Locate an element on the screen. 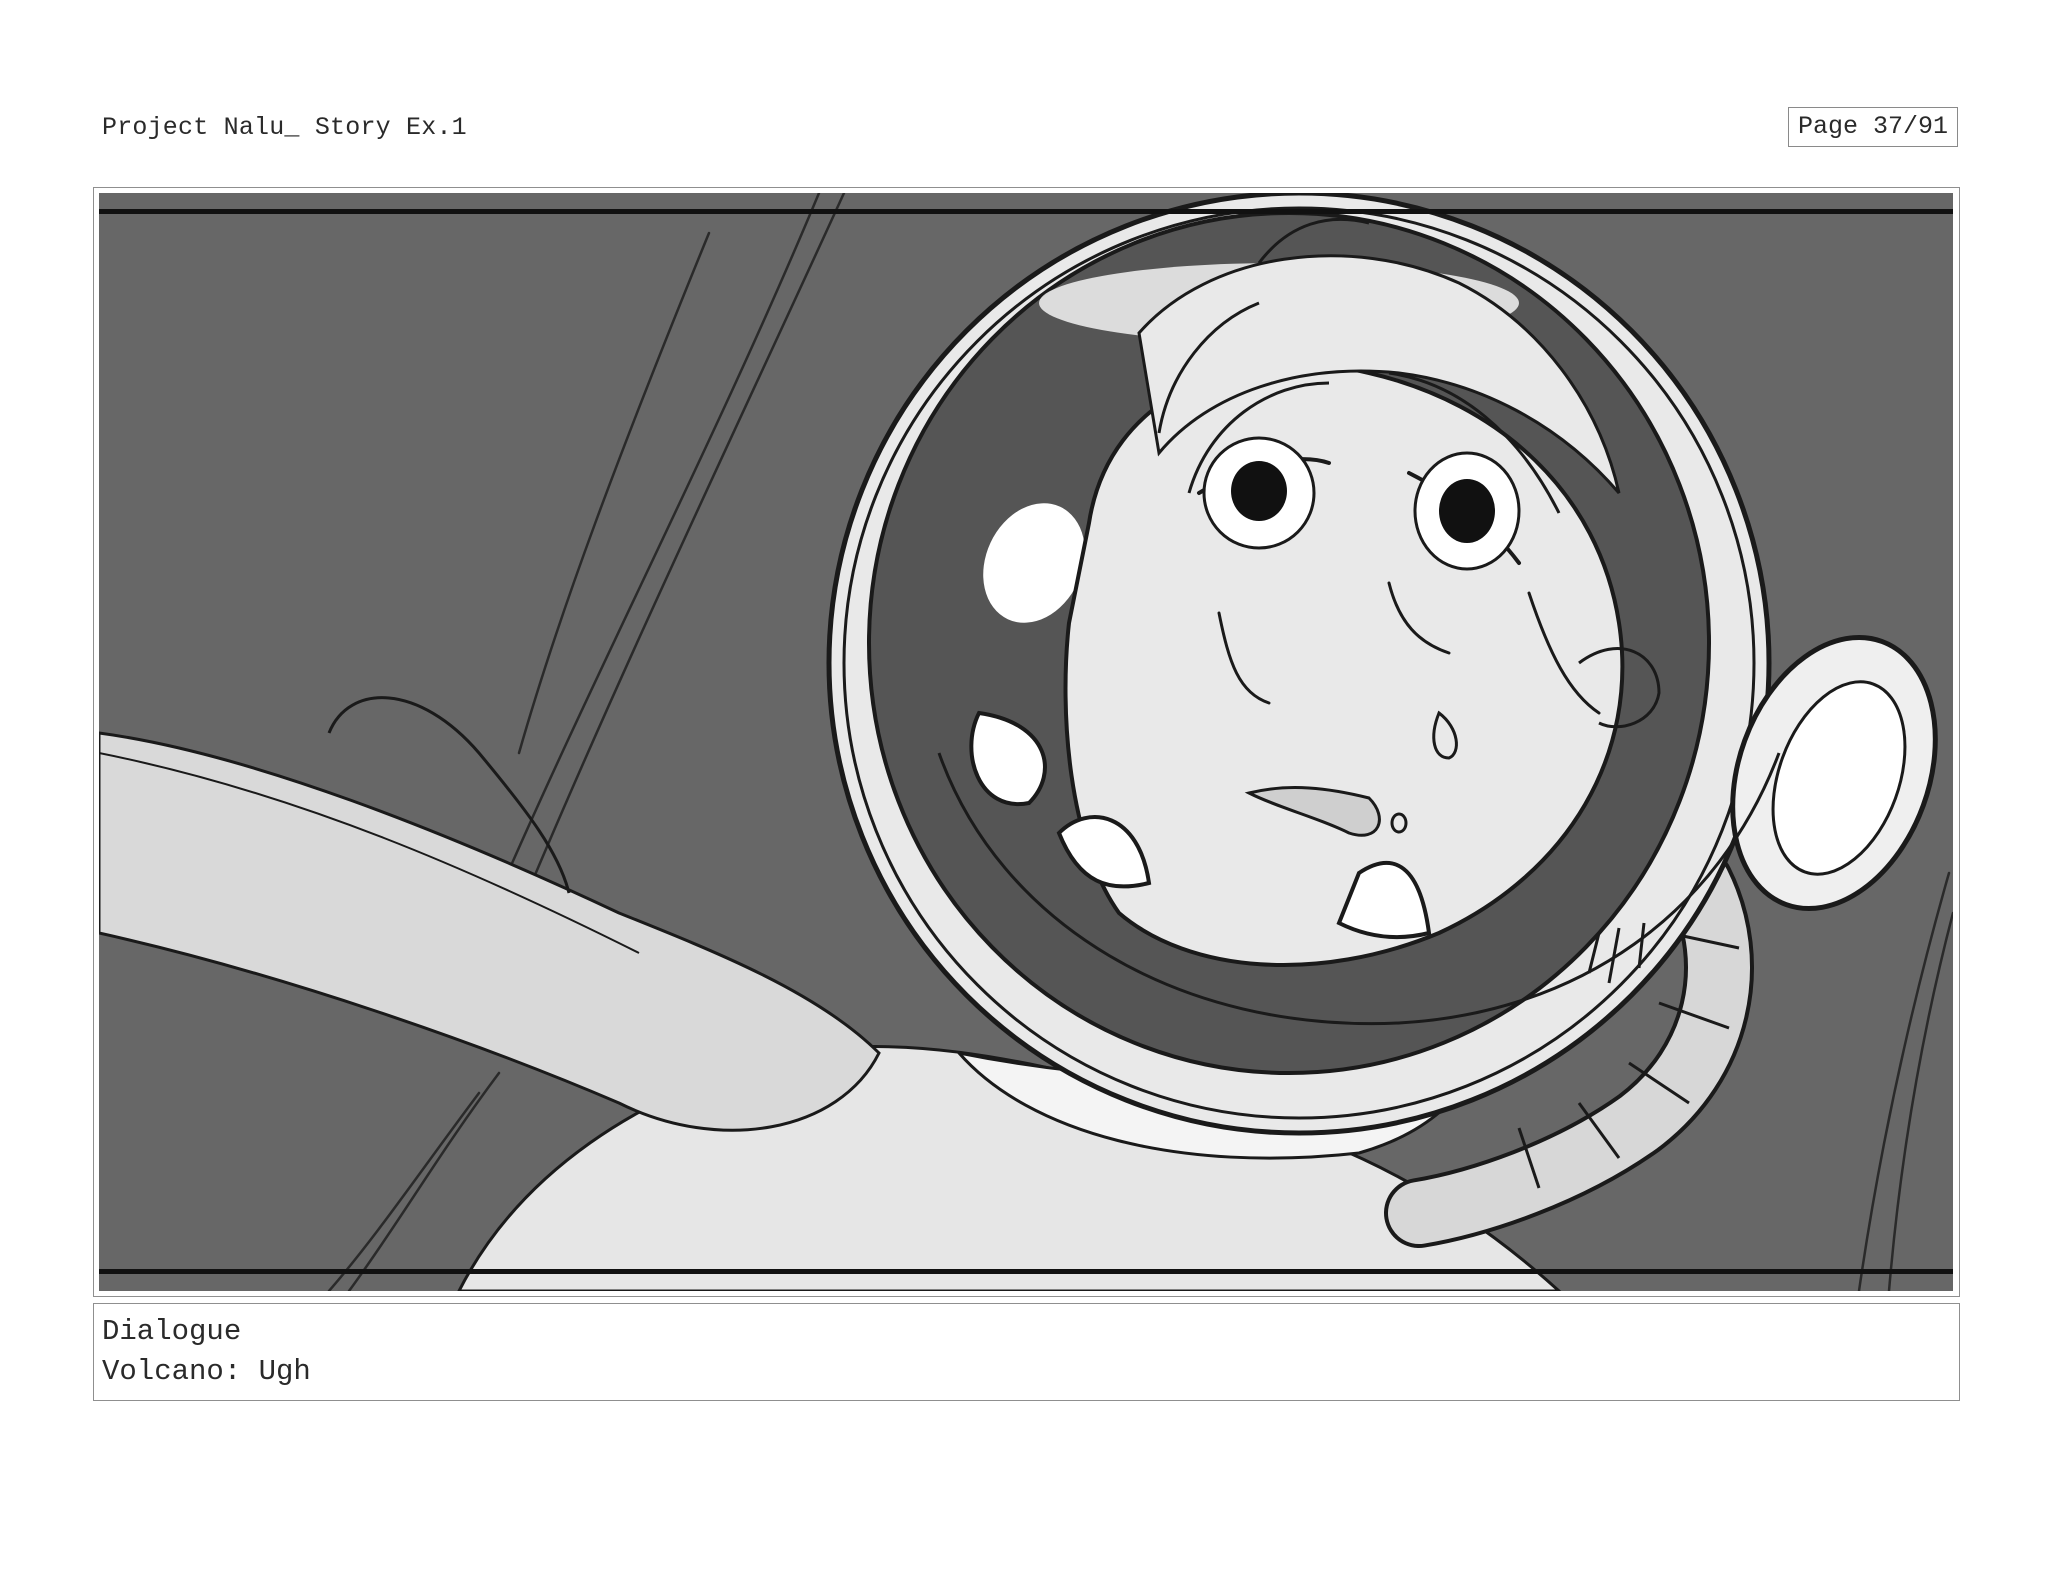 The width and height of the screenshot is (2048, 1584). page-counter: Page 37/91 is located at coordinates (1873, 127).